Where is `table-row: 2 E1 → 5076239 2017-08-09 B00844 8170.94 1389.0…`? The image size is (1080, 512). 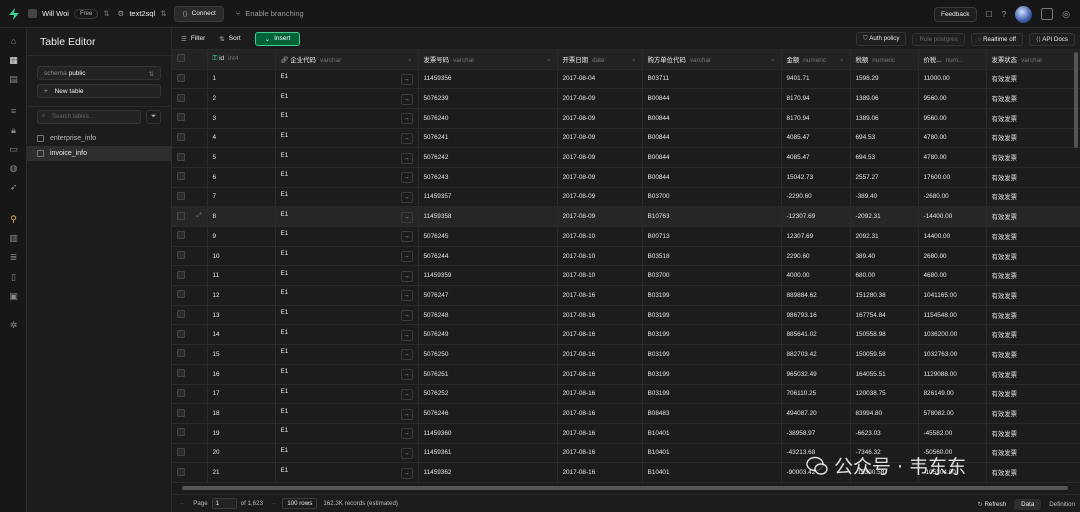
table-row: 2 E1 → 5076239 2017-08-09 B00844 8170.94 1389.0… is located at coordinates (626, 98).